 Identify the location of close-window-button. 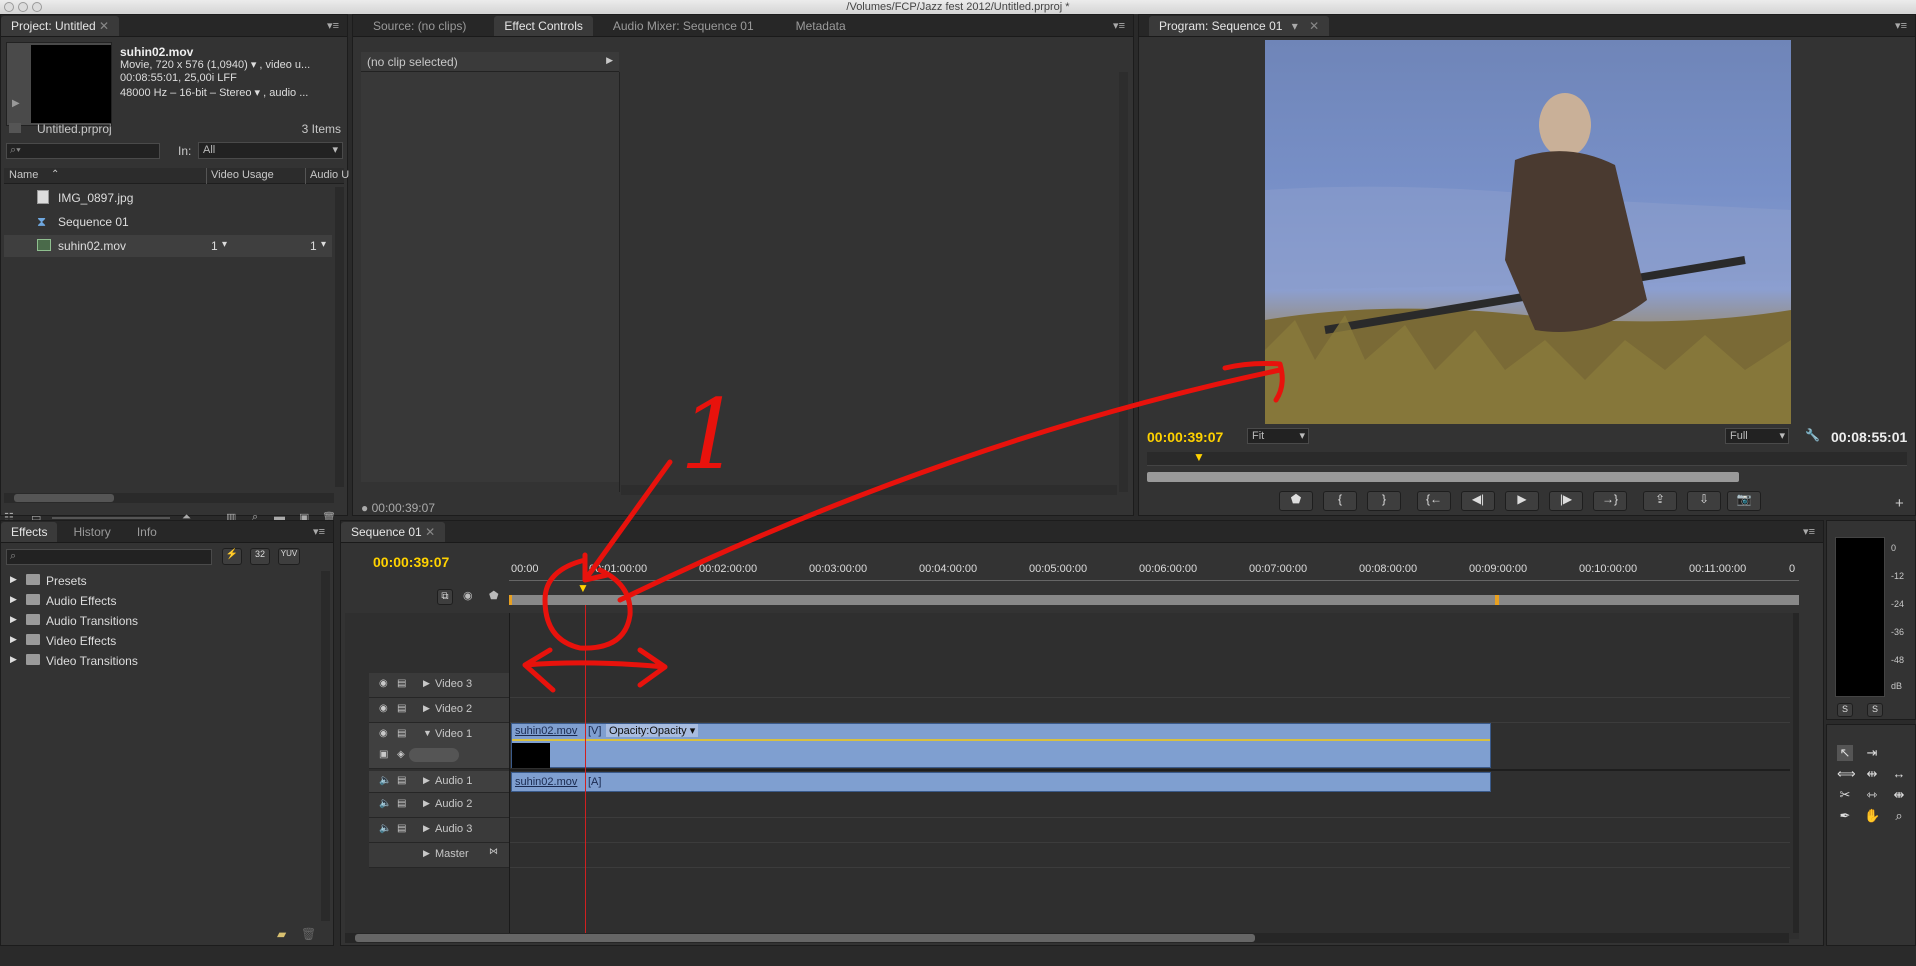
(9, 7).